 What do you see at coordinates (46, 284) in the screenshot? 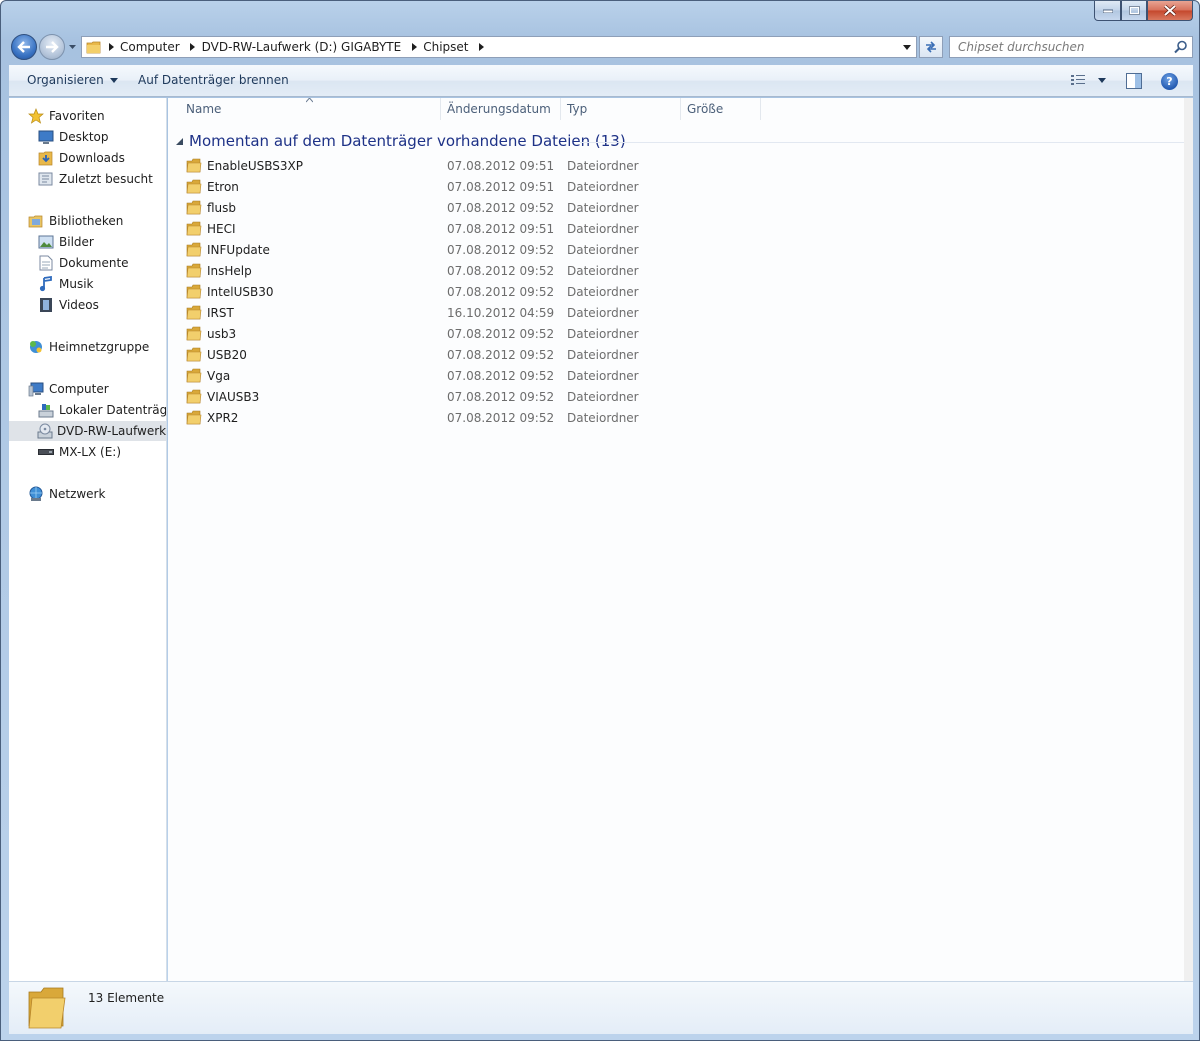
I see `music-icon` at bounding box center [46, 284].